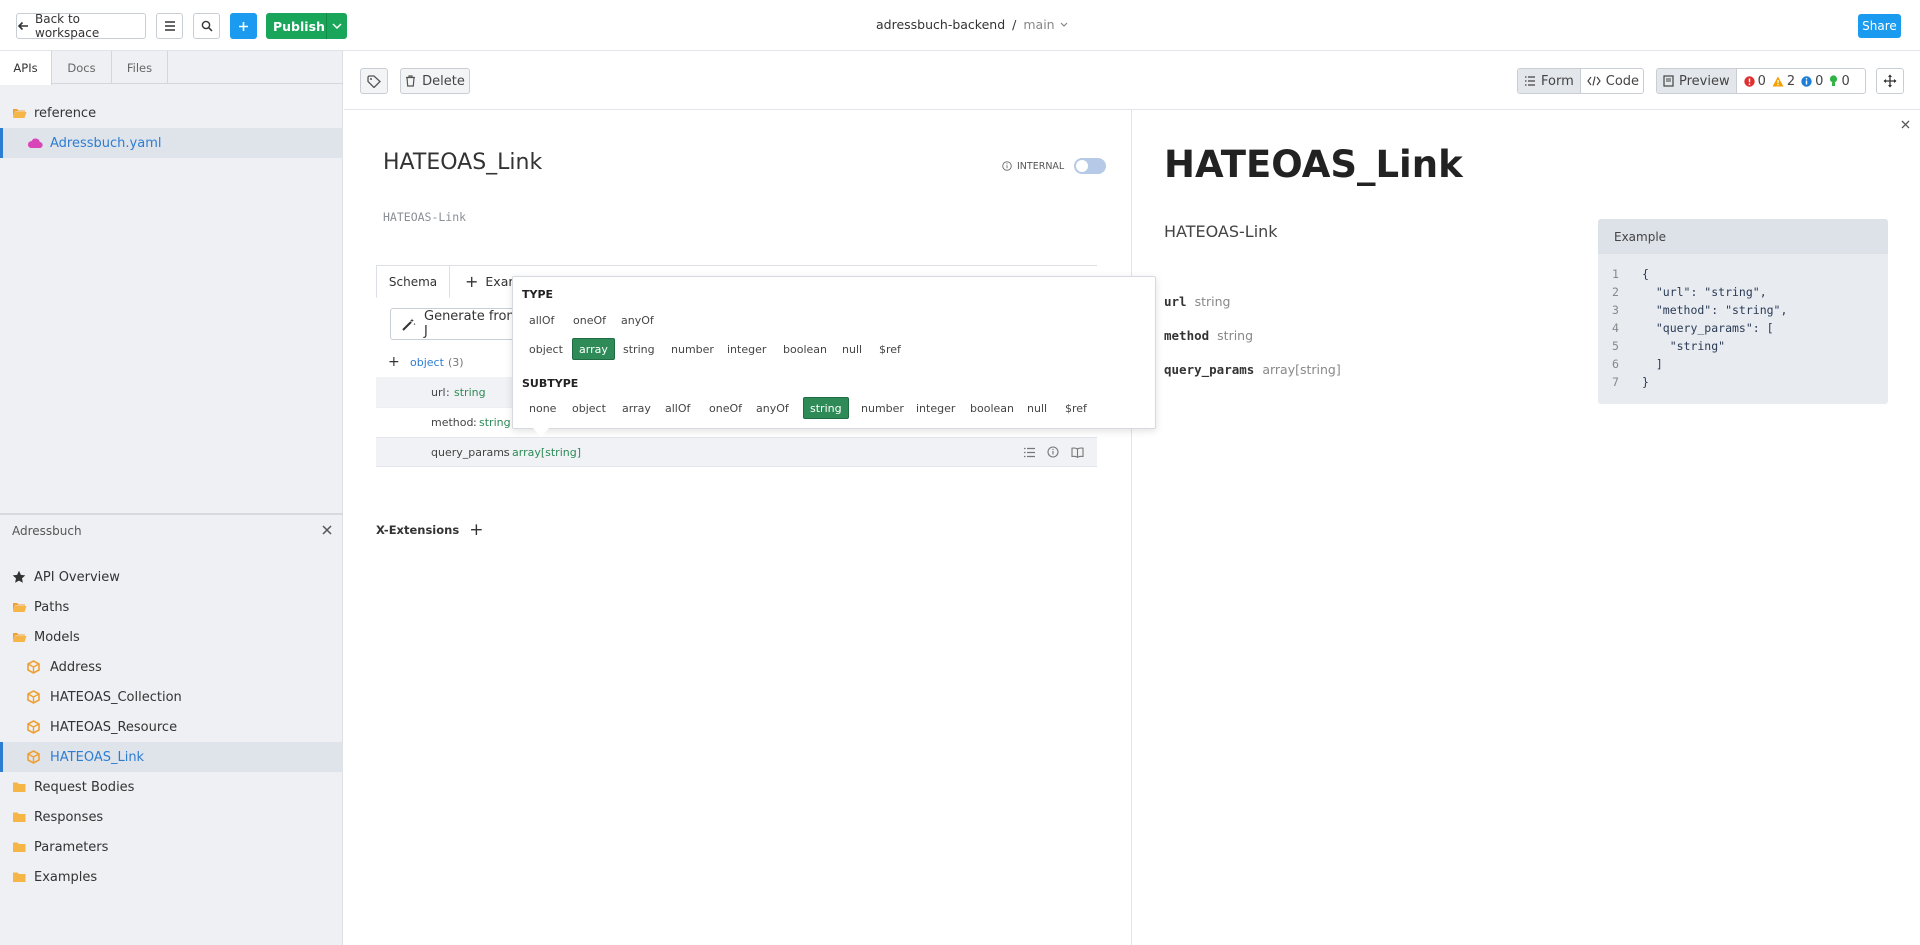 The height and width of the screenshot is (945, 1920). Describe the element at coordinates (429, 530) in the screenshot. I see `x-extensions-header: X-Extensions +` at that location.